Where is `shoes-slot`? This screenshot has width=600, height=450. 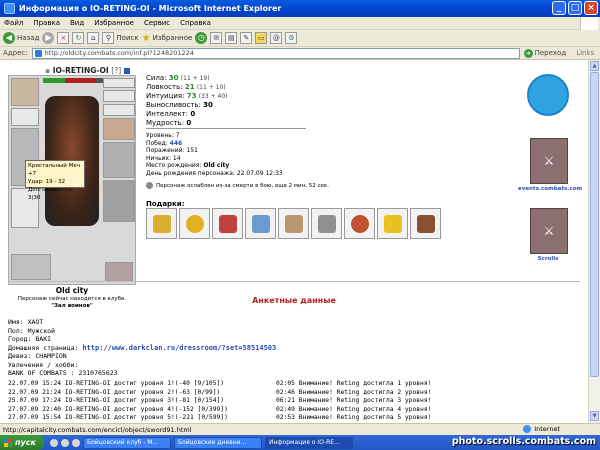 shoes-slot is located at coordinates (119, 272).